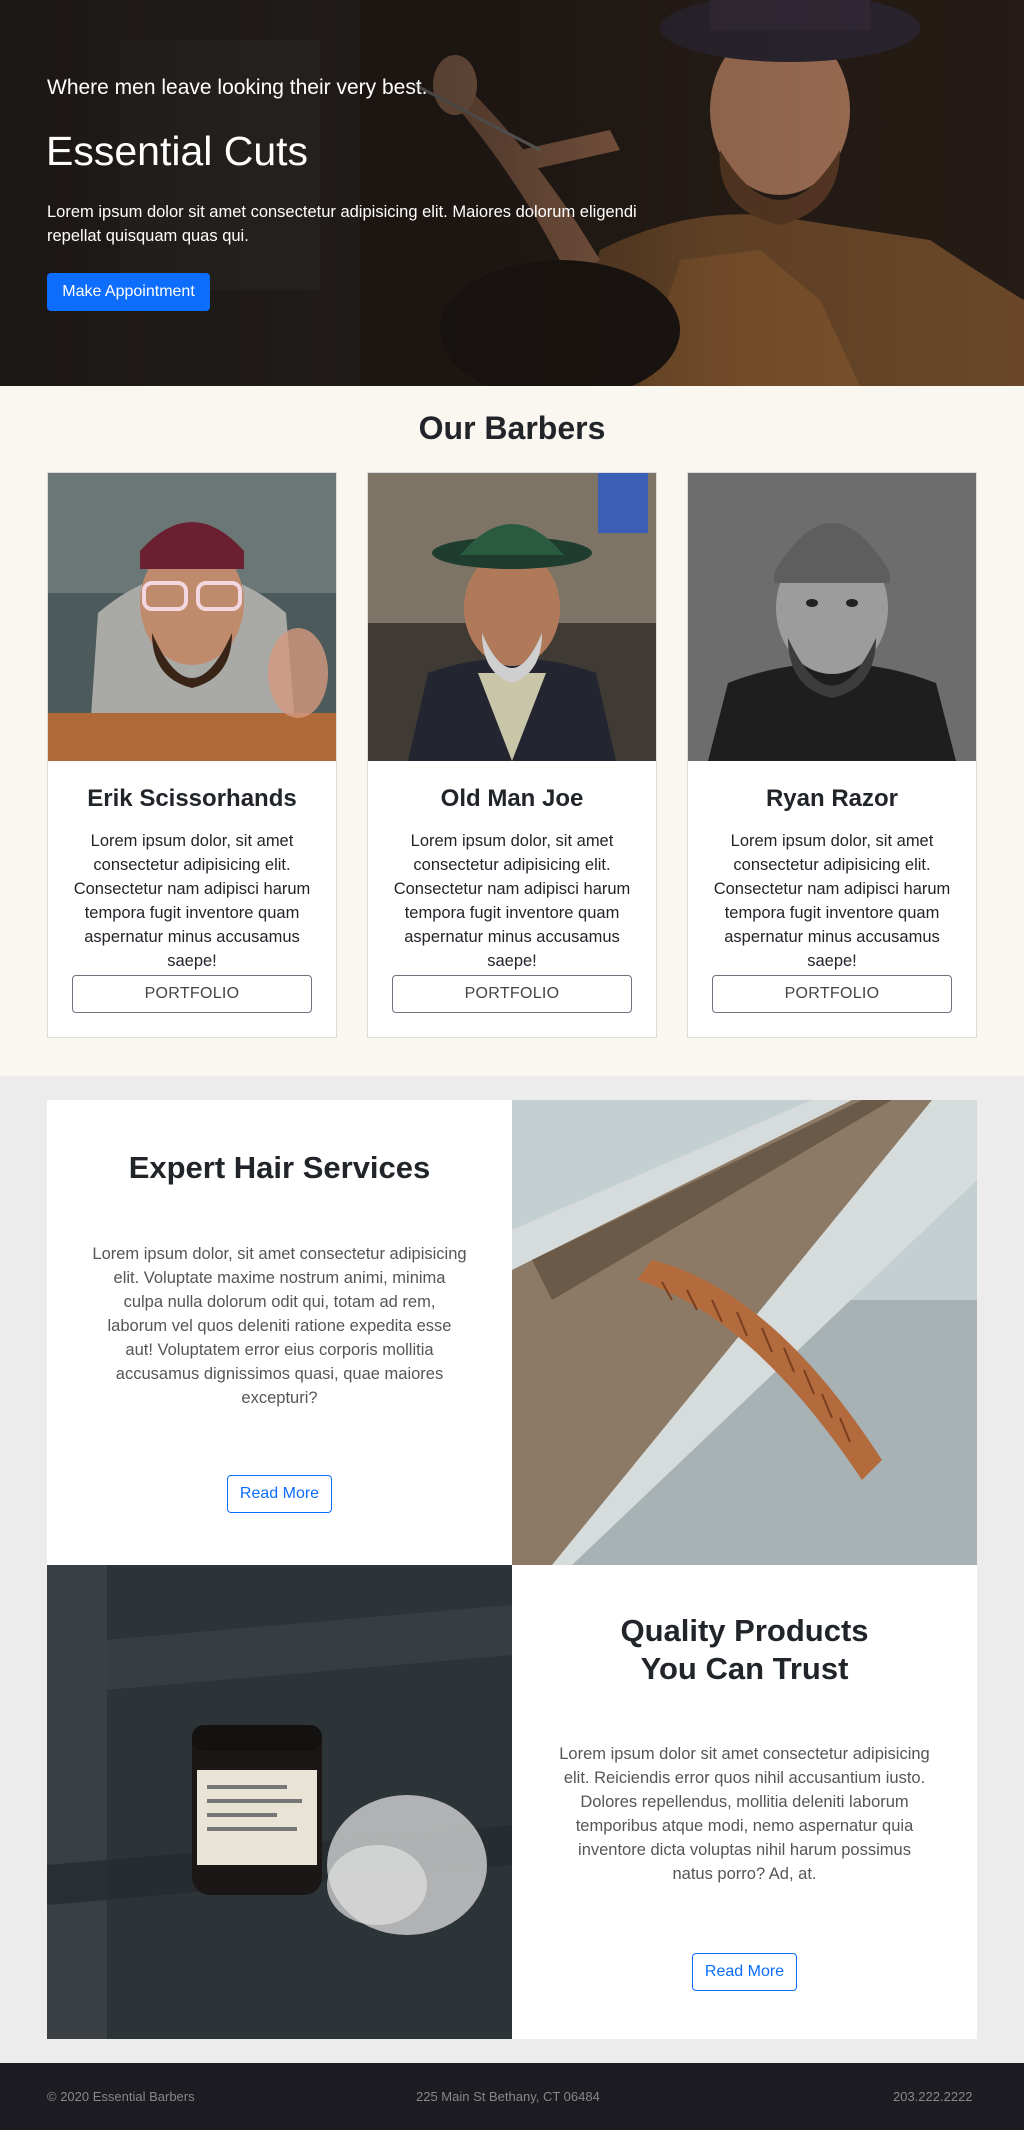 The height and width of the screenshot is (2130, 1024). Describe the element at coordinates (279, 1494) in the screenshot. I see `services-read-more-button: Read More` at that location.